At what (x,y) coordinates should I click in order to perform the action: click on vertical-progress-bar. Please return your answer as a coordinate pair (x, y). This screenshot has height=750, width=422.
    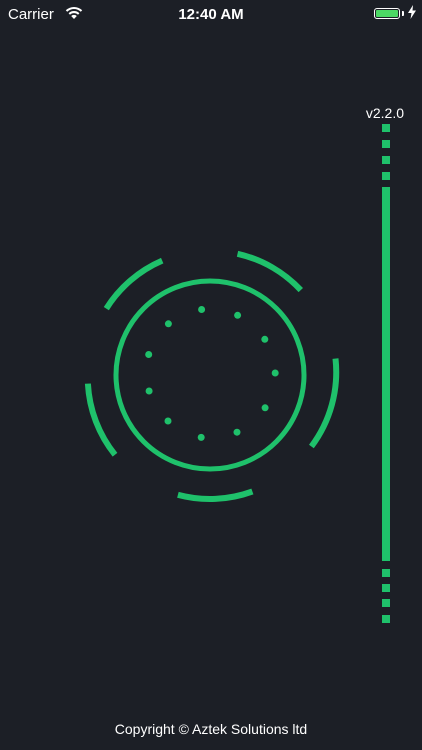
    Looking at the image, I should click on (386, 373).